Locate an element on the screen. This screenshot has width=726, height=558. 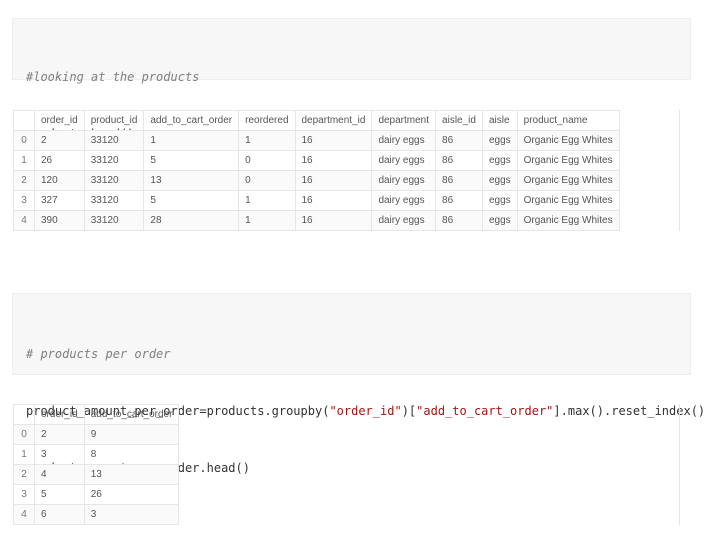
table-row: 1 3 8 is located at coordinates (96, 454).